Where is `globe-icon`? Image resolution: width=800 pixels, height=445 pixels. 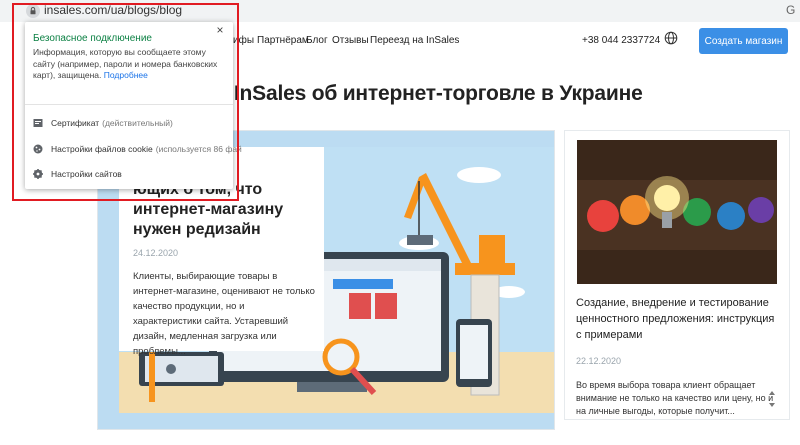 globe-icon is located at coordinates (671, 38).